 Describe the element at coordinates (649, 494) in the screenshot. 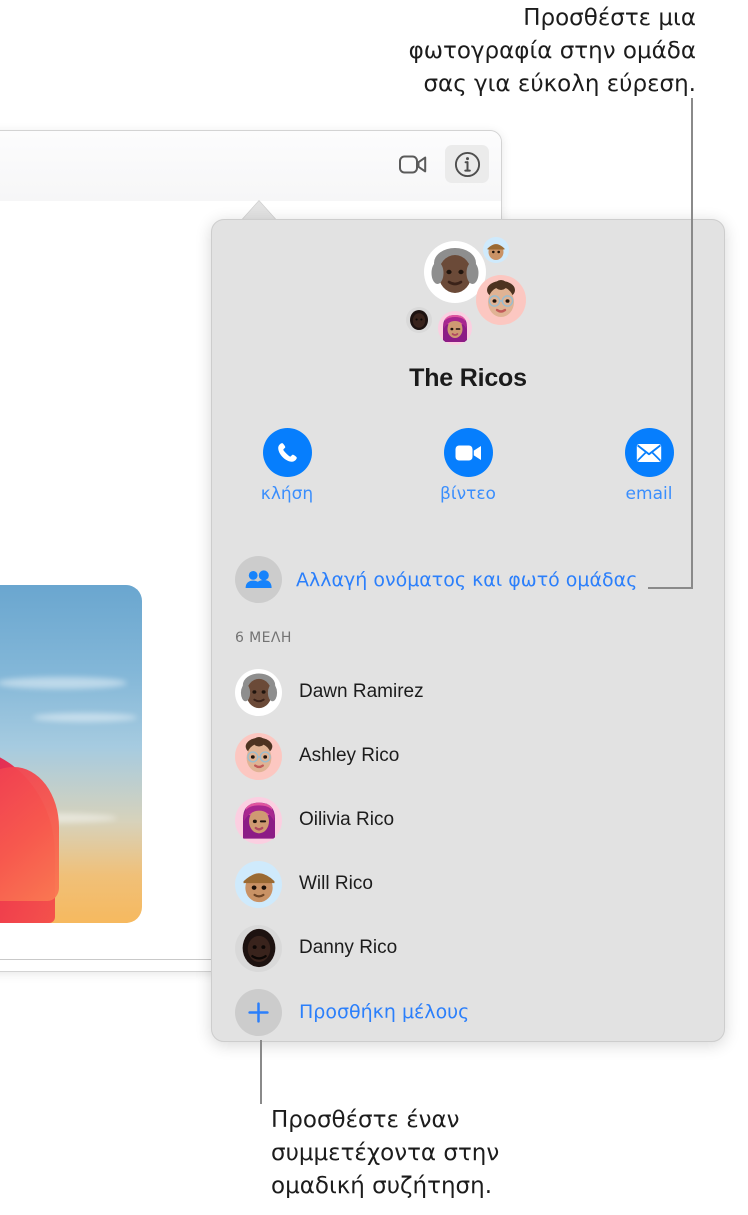

I see `email-action-label: email` at that location.